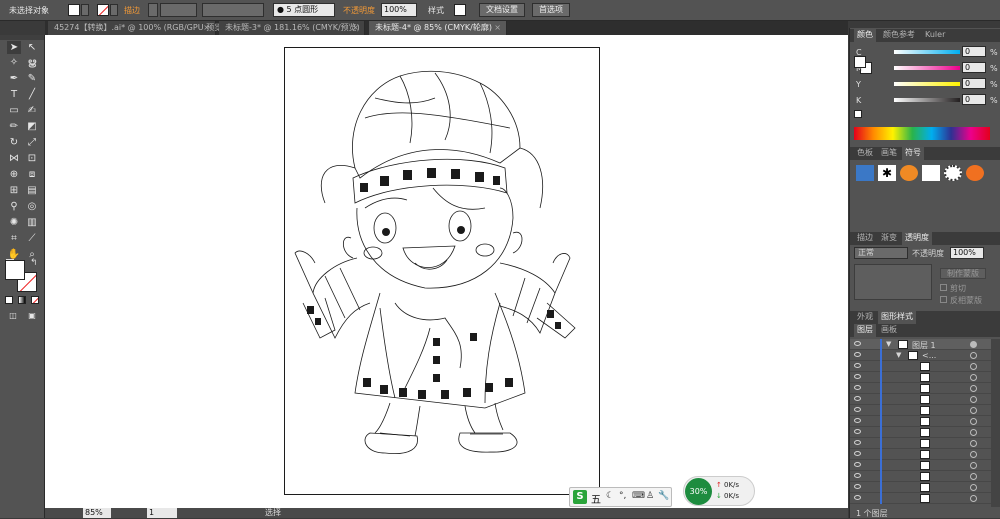 This screenshot has height=519, width=1000. I want to click on moon-icon: ☾, so click(610, 496).